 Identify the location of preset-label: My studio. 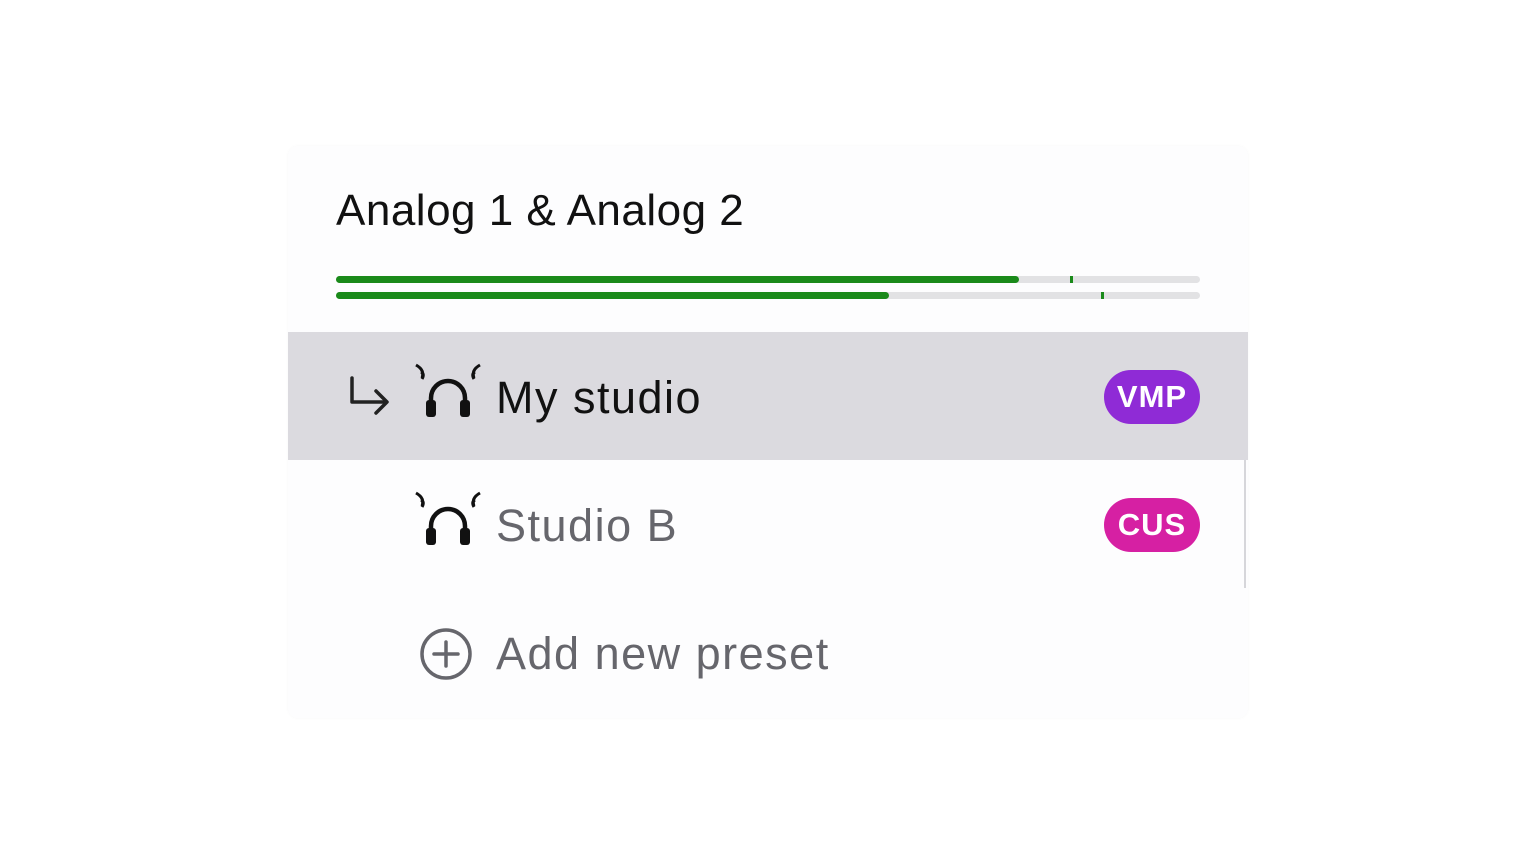
(599, 397).